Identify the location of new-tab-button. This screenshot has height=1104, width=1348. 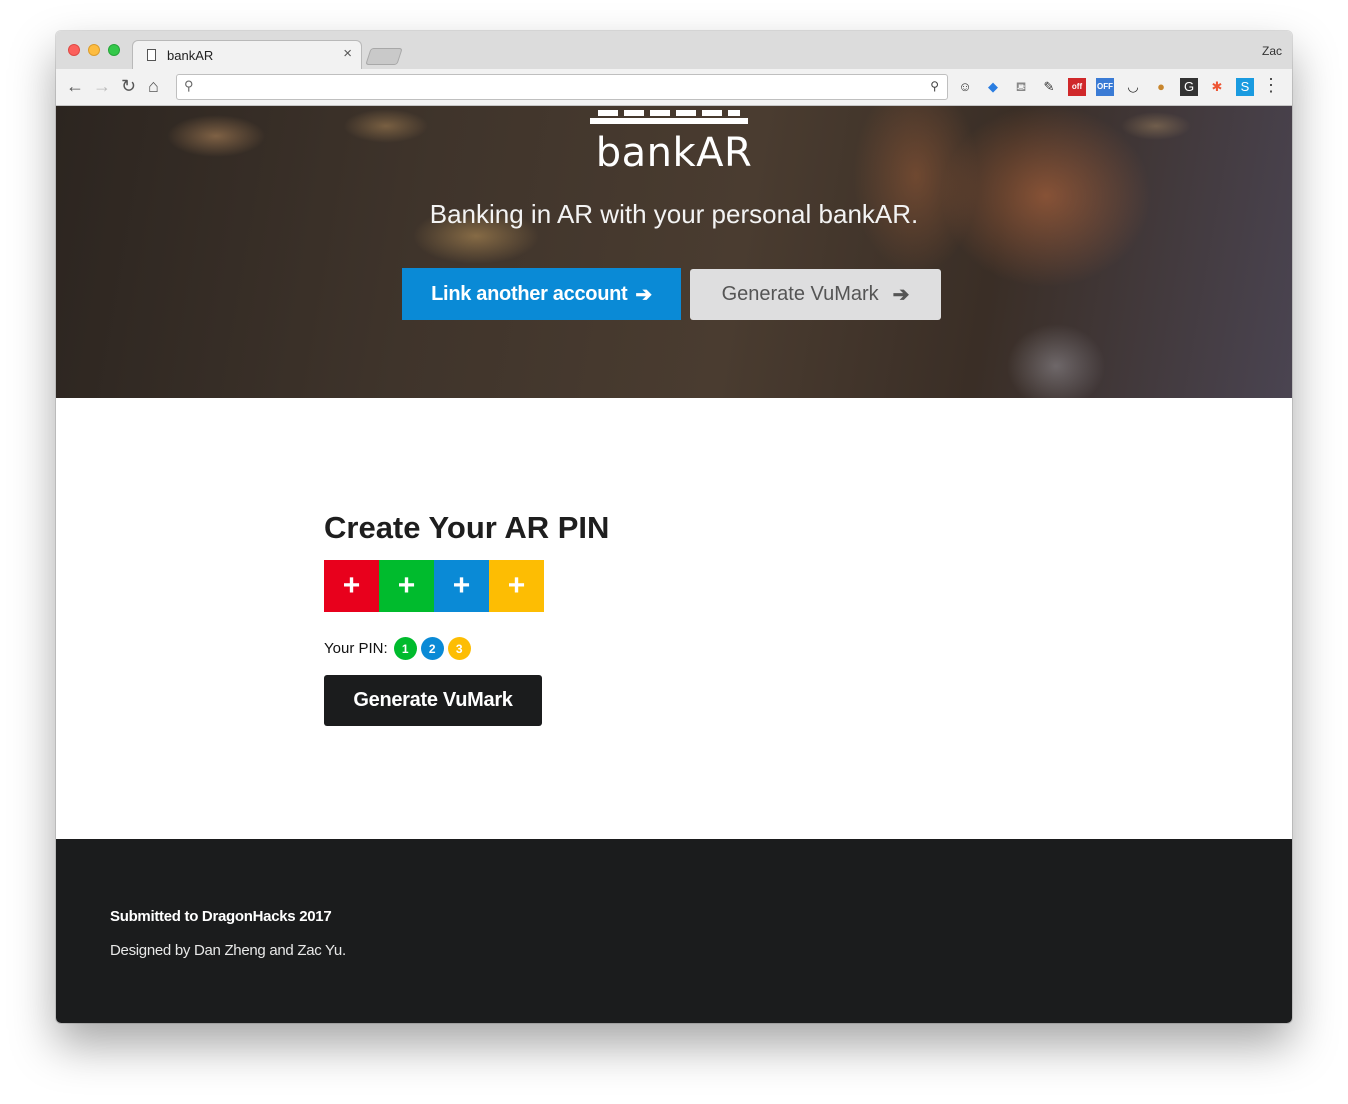
(384, 56).